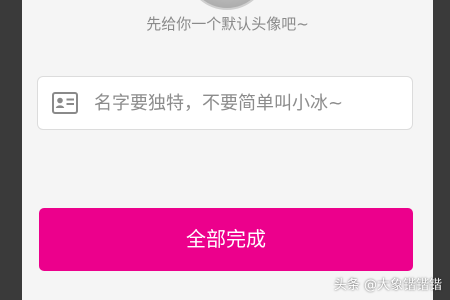 The height and width of the screenshot is (300, 450). I want to click on watermark-text: 头条 @大象锴锴锴, so click(387, 285).